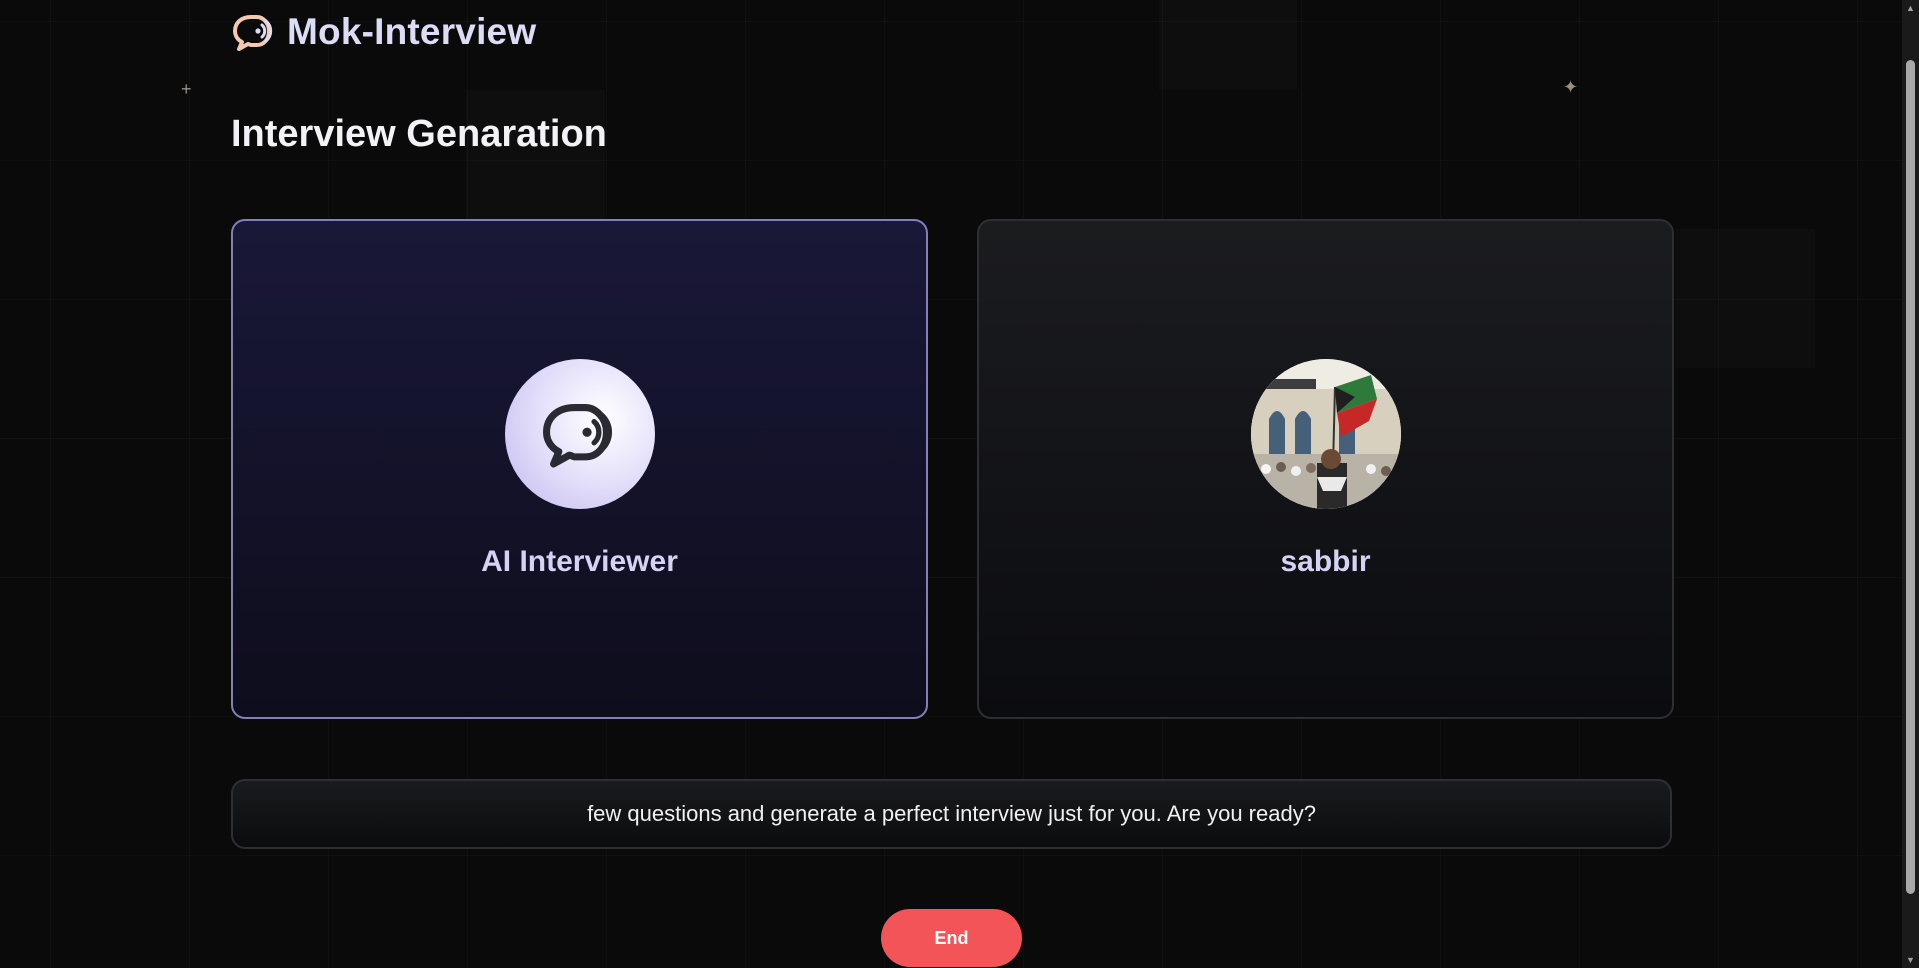 This screenshot has width=1919, height=968. I want to click on page-scrollbar: ▲ ▼, so click(1910, 484).